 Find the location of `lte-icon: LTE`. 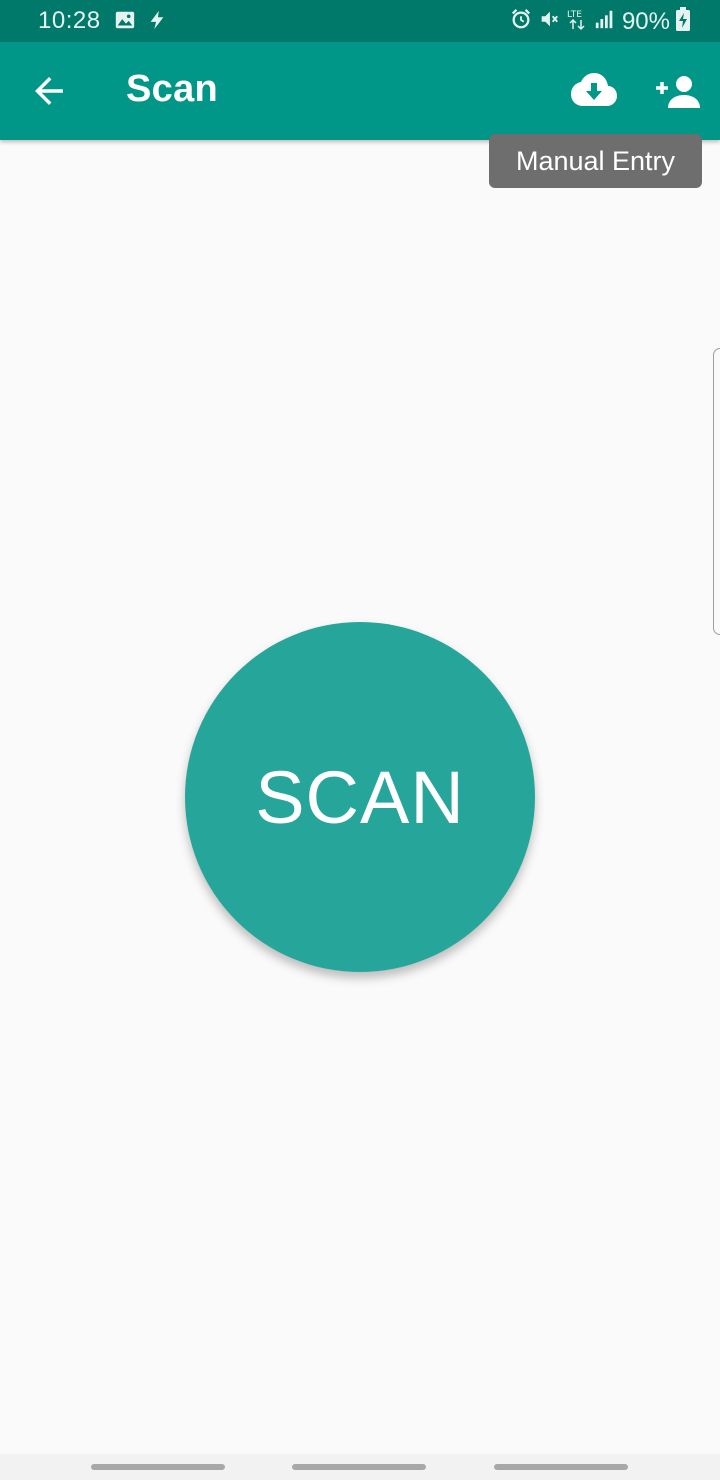

lte-icon: LTE is located at coordinates (577, 21).